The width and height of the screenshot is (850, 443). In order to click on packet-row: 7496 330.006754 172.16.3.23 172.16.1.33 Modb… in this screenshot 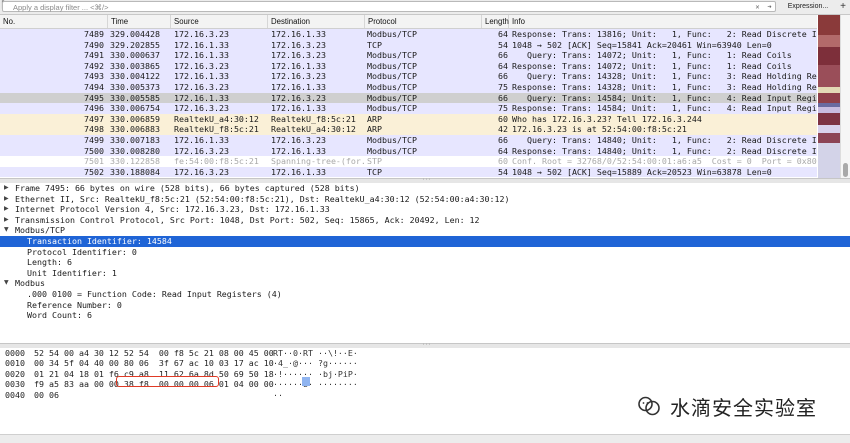, I will do `click(408, 108)`.